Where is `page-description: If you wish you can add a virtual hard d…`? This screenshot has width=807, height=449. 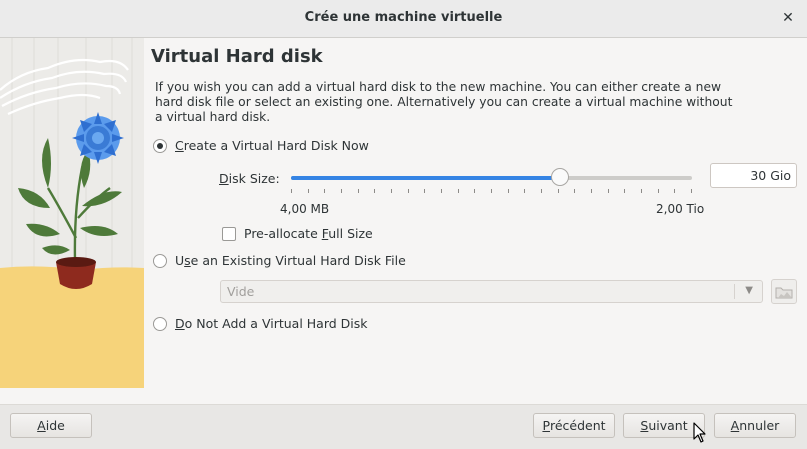
page-description: If you wish you can add a virtual hard d… is located at coordinates (444, 102).